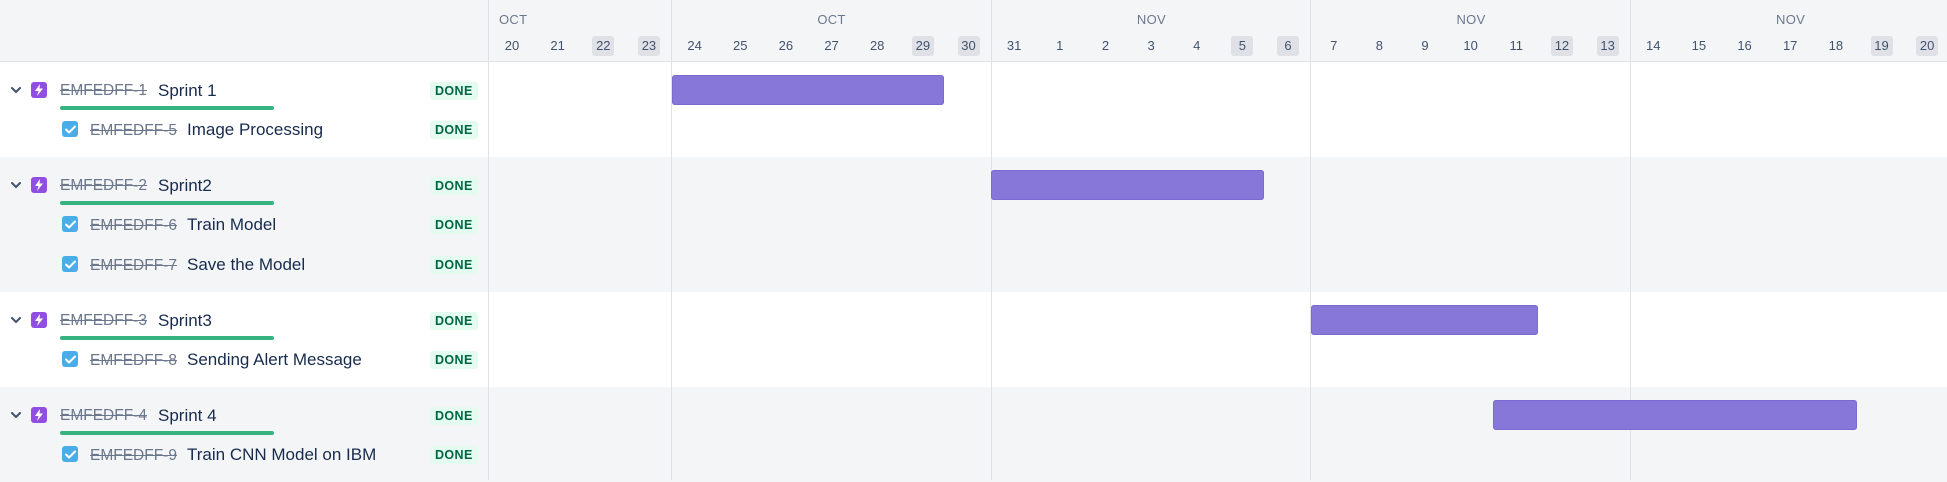  Describe the element at coordinates (187, 416) in the screenshot. I see `issue-title: Sprint 4` at that location.